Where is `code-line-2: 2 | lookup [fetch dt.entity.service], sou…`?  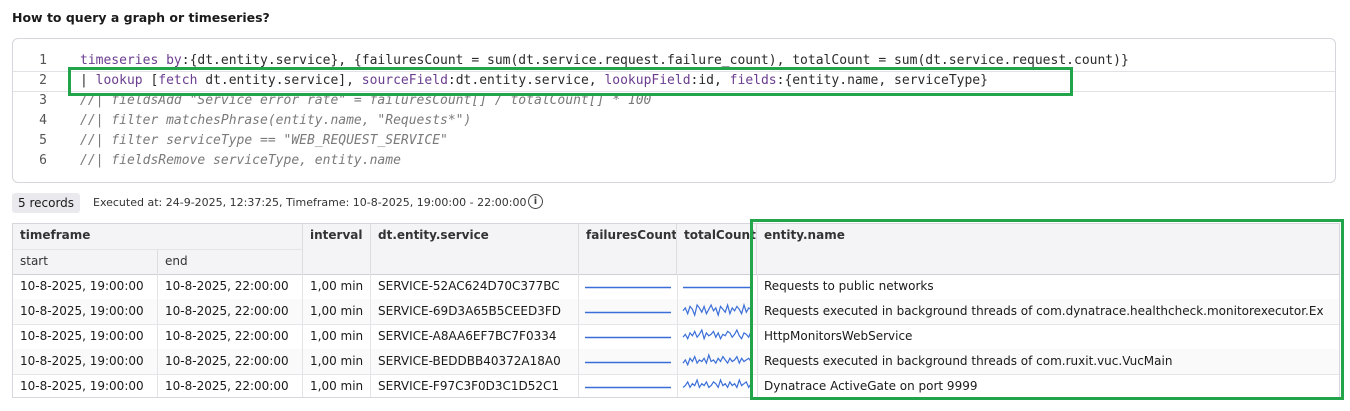
code-line-2: 2 | lookup [fetch dt.entity.service], sou… is located at coordinates (674, 81).